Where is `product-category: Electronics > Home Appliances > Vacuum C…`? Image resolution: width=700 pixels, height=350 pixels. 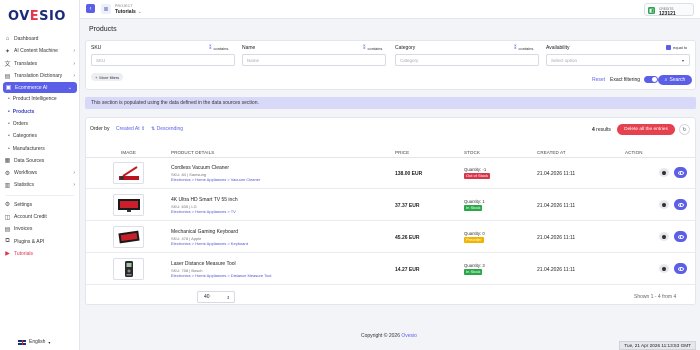 product-category: Electronics > Home Appliances > Vacuum C… is located at coordinates (215, 179).